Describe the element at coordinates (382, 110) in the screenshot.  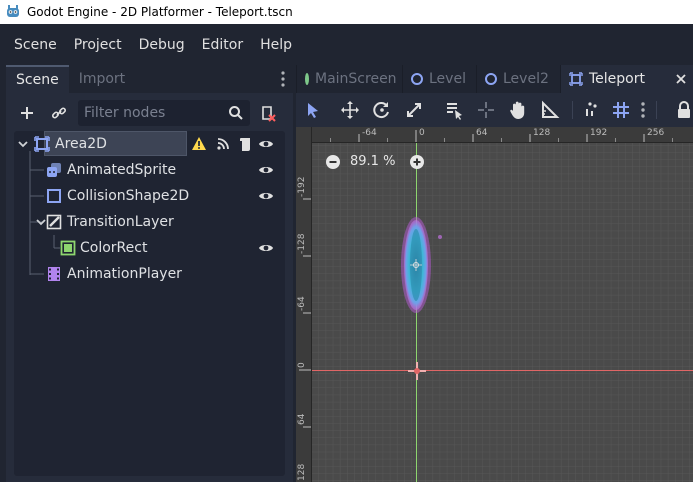
I see `rotate-mode-icon` at that location.